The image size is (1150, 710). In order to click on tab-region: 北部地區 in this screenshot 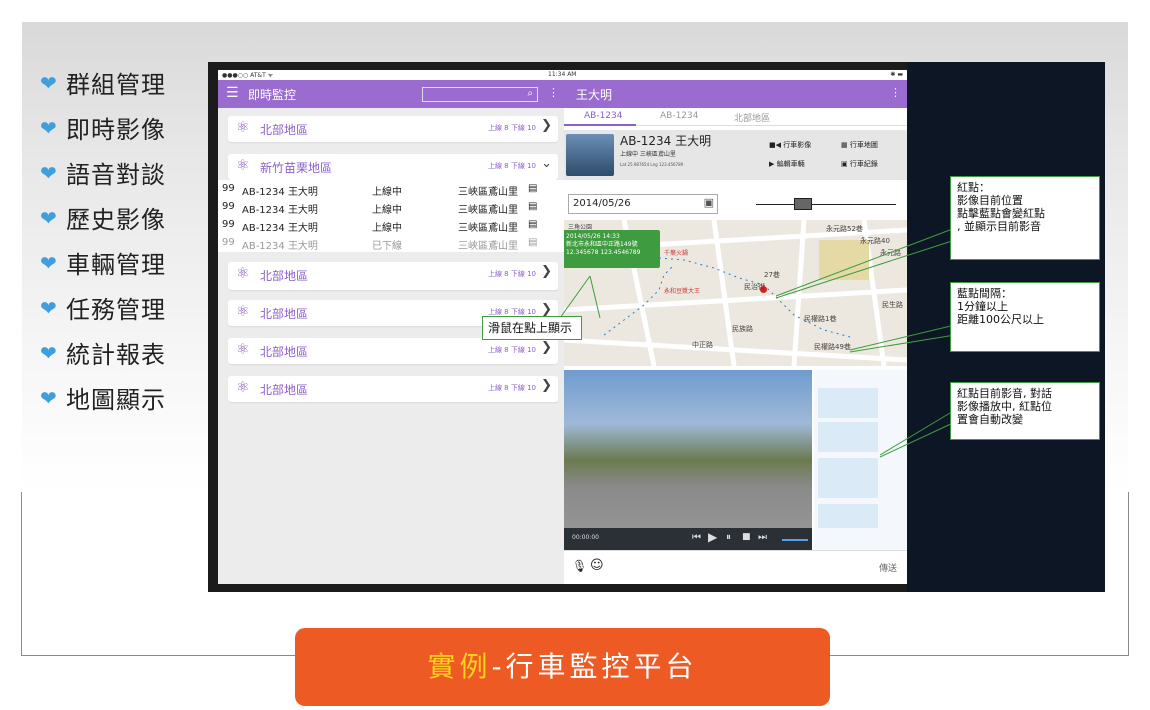, I will do `click(752, 117)`.